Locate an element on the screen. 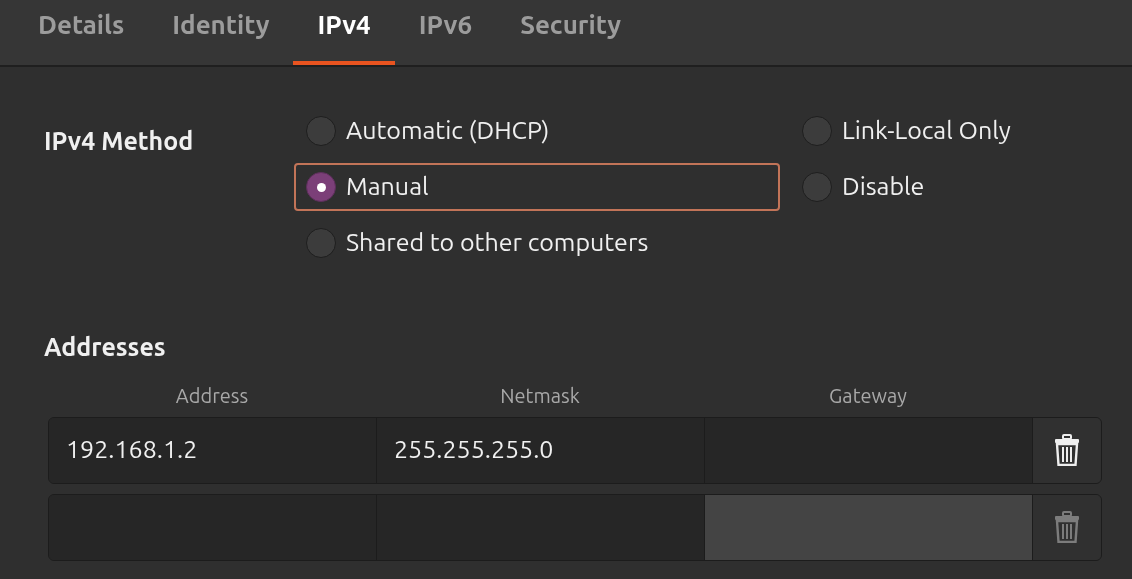 Image resolution: width=1132 pixels, height=579 pixels. input-field: 192.168.1.2 is located at coordinates (213, 450).